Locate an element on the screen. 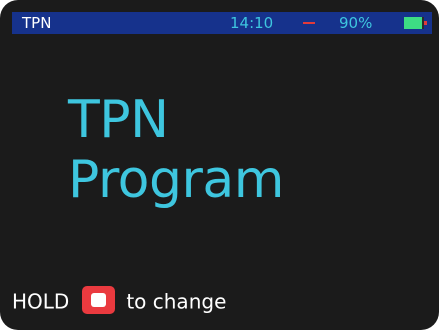  program-title-line2: Program is located at coordinates (176, 180).